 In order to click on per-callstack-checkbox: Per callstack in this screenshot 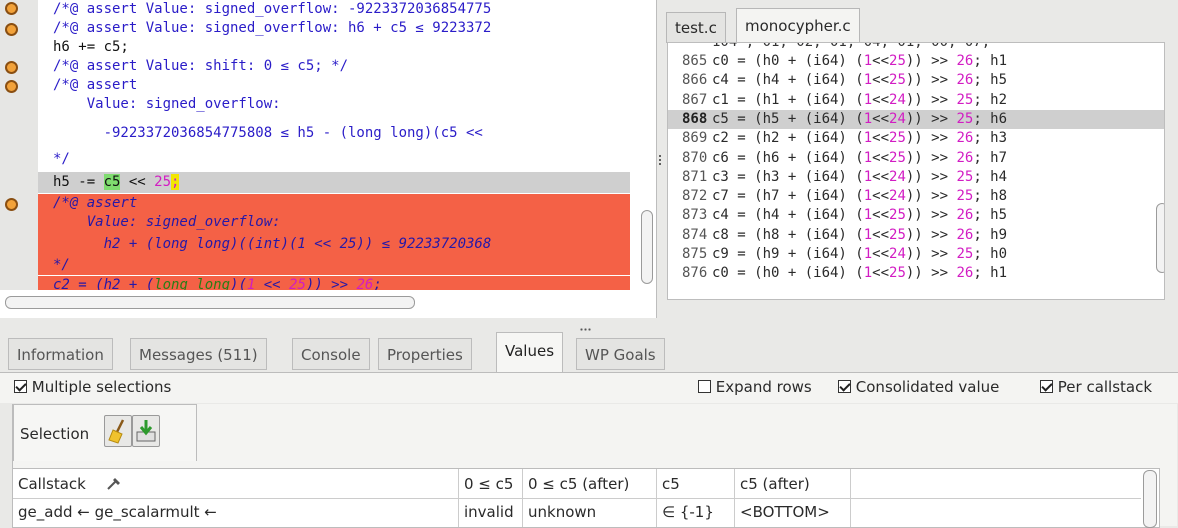, I will do `click(1096, 387)`.